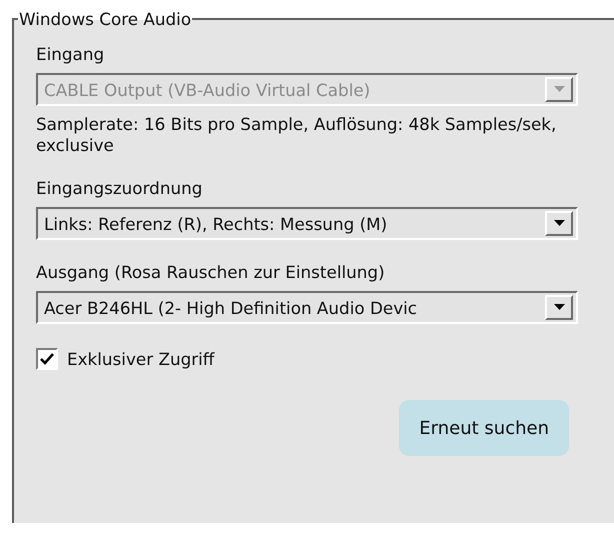 This screenshot has width=614, height=541. I want to click on field-label: Ausgang (Rosa Rauschen zur Einstellung), so click(211, 272).